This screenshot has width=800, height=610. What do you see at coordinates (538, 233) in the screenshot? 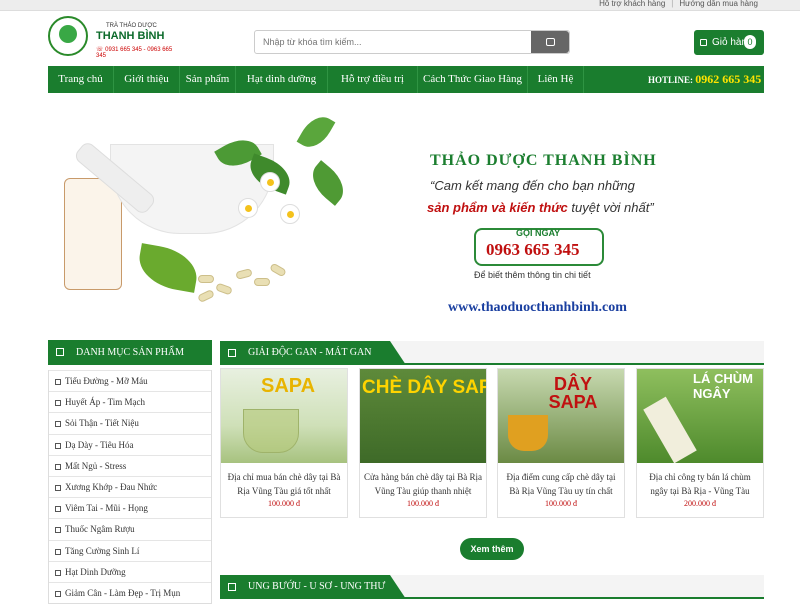
I see `call-now-label: GỌI NGAY` at bounding box center [538, 233].